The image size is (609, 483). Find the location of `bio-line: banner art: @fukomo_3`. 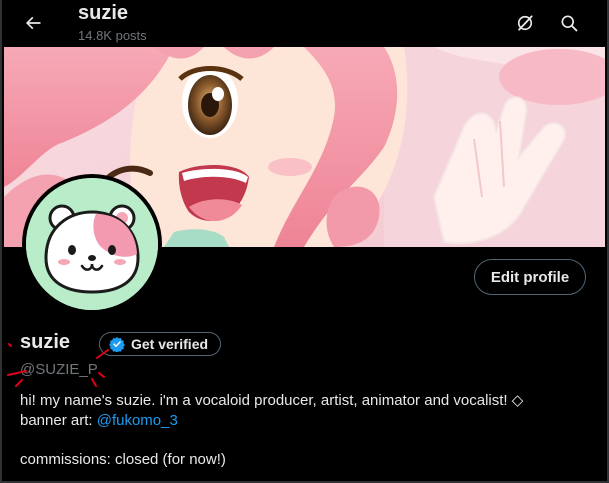

bio-line: banner art: @fukomo_3 is located at coordinates (305, 421).